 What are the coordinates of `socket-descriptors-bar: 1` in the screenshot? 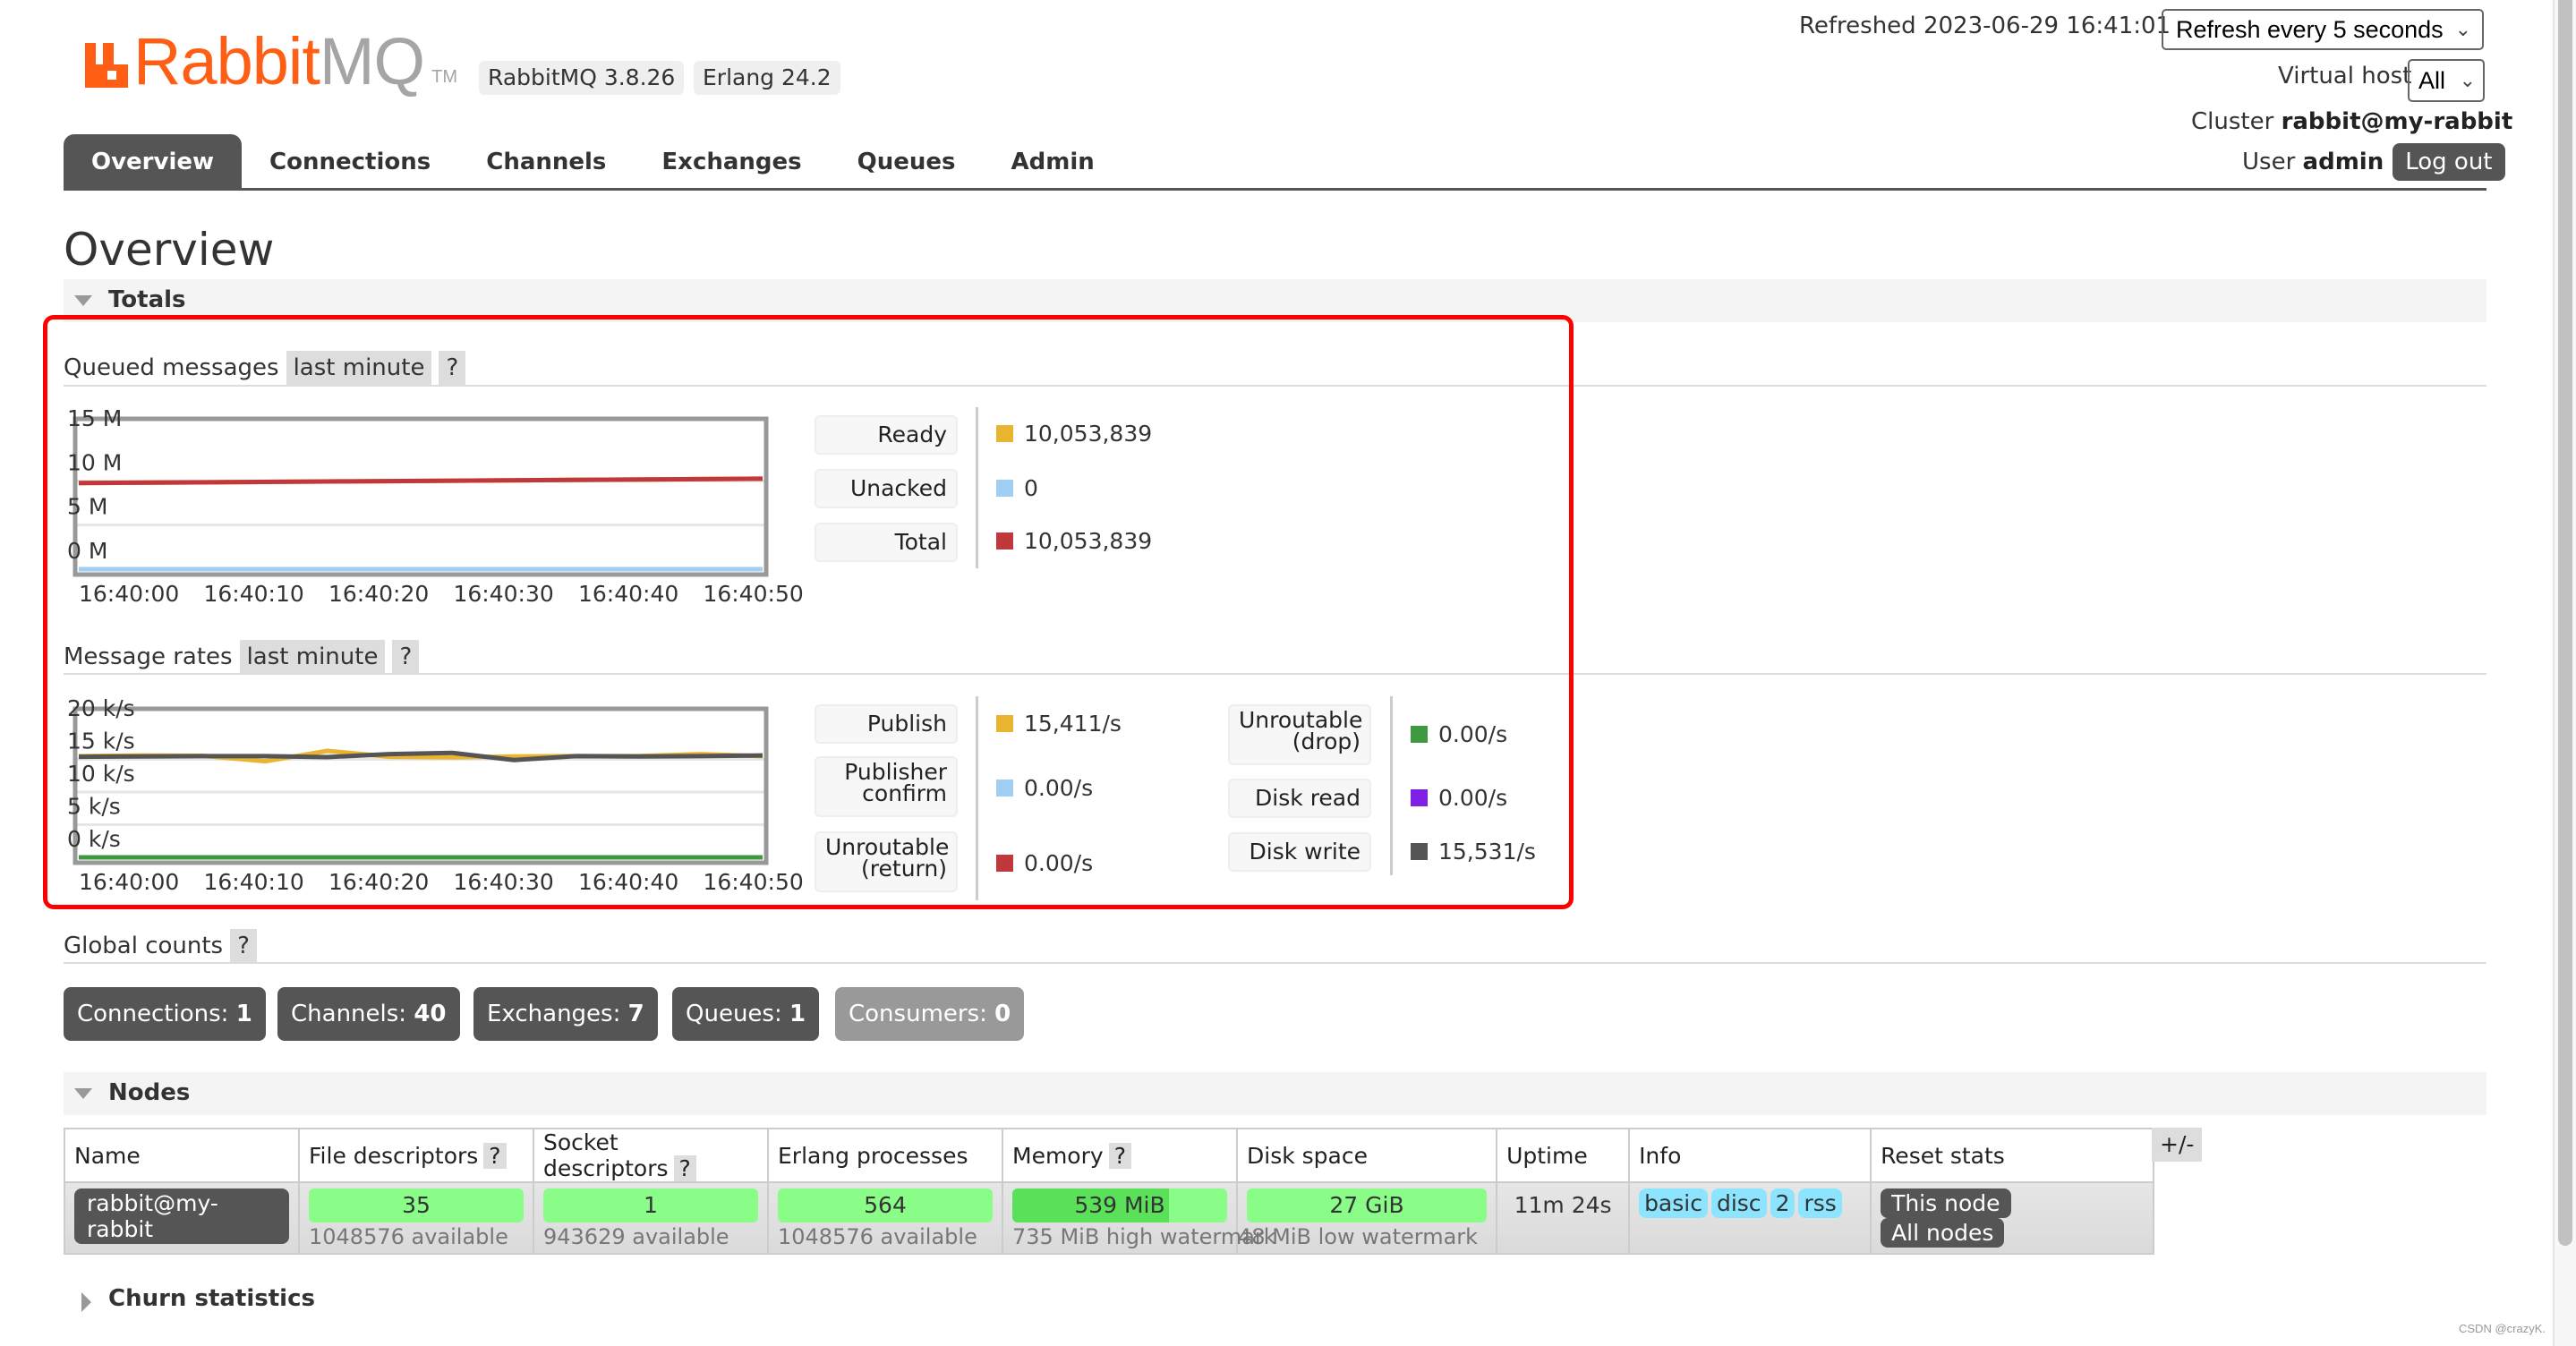 It's located at (650, 1205).